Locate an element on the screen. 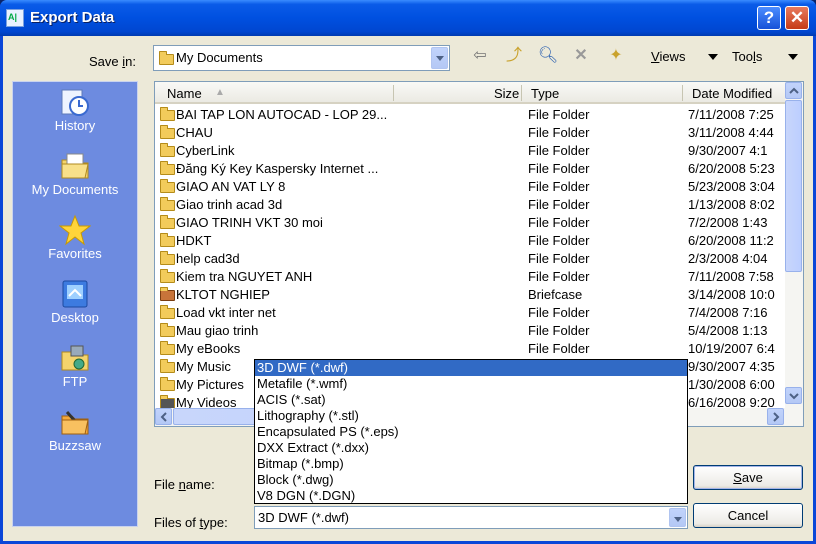 This screenshot has width=816, height=544. file-type-option: DXX Extract (*.dxx) is located at coordinates (471, 448).